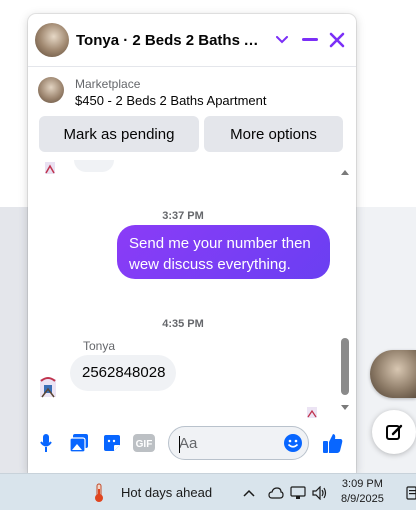 Image resolution: width=416 pixels, height=510 pixels. Describe the element at coordinates (99, 493) in the screenshot. I see `thermometer-icon` at that location.